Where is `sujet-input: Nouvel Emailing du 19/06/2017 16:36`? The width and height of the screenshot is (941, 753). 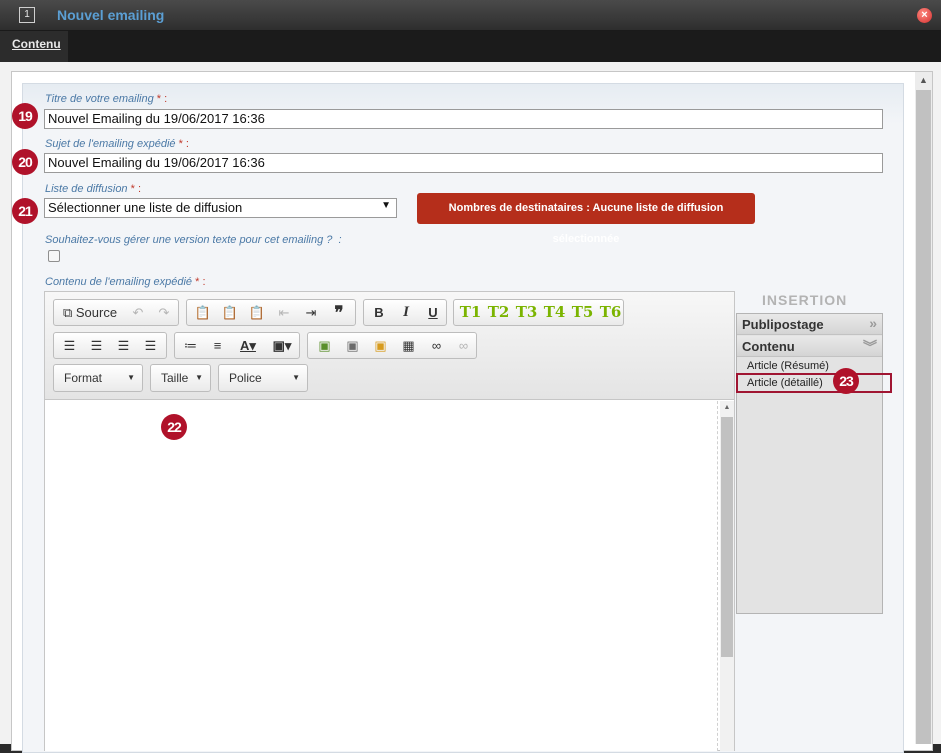 sujet-input: Nouvel Emailing du 19/06/2017 16:36 is located at coordinates (463, 163).